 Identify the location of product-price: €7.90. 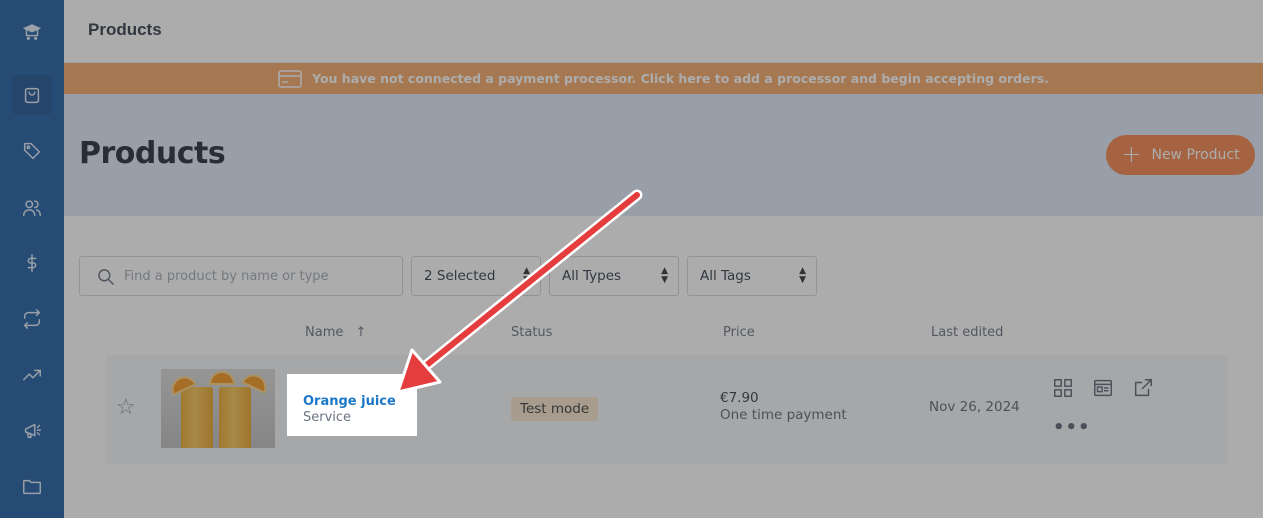
(739, 398).